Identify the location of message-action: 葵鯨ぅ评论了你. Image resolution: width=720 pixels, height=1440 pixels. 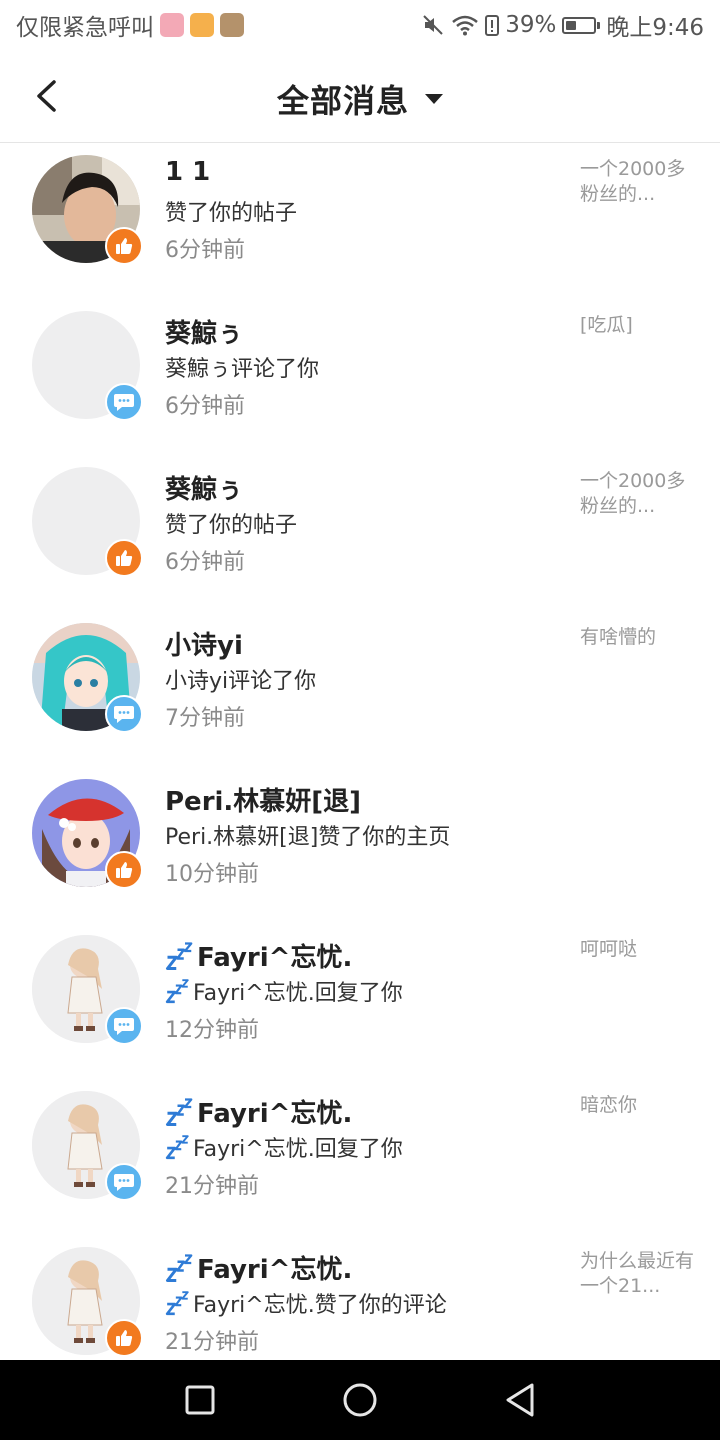
(242, 367).